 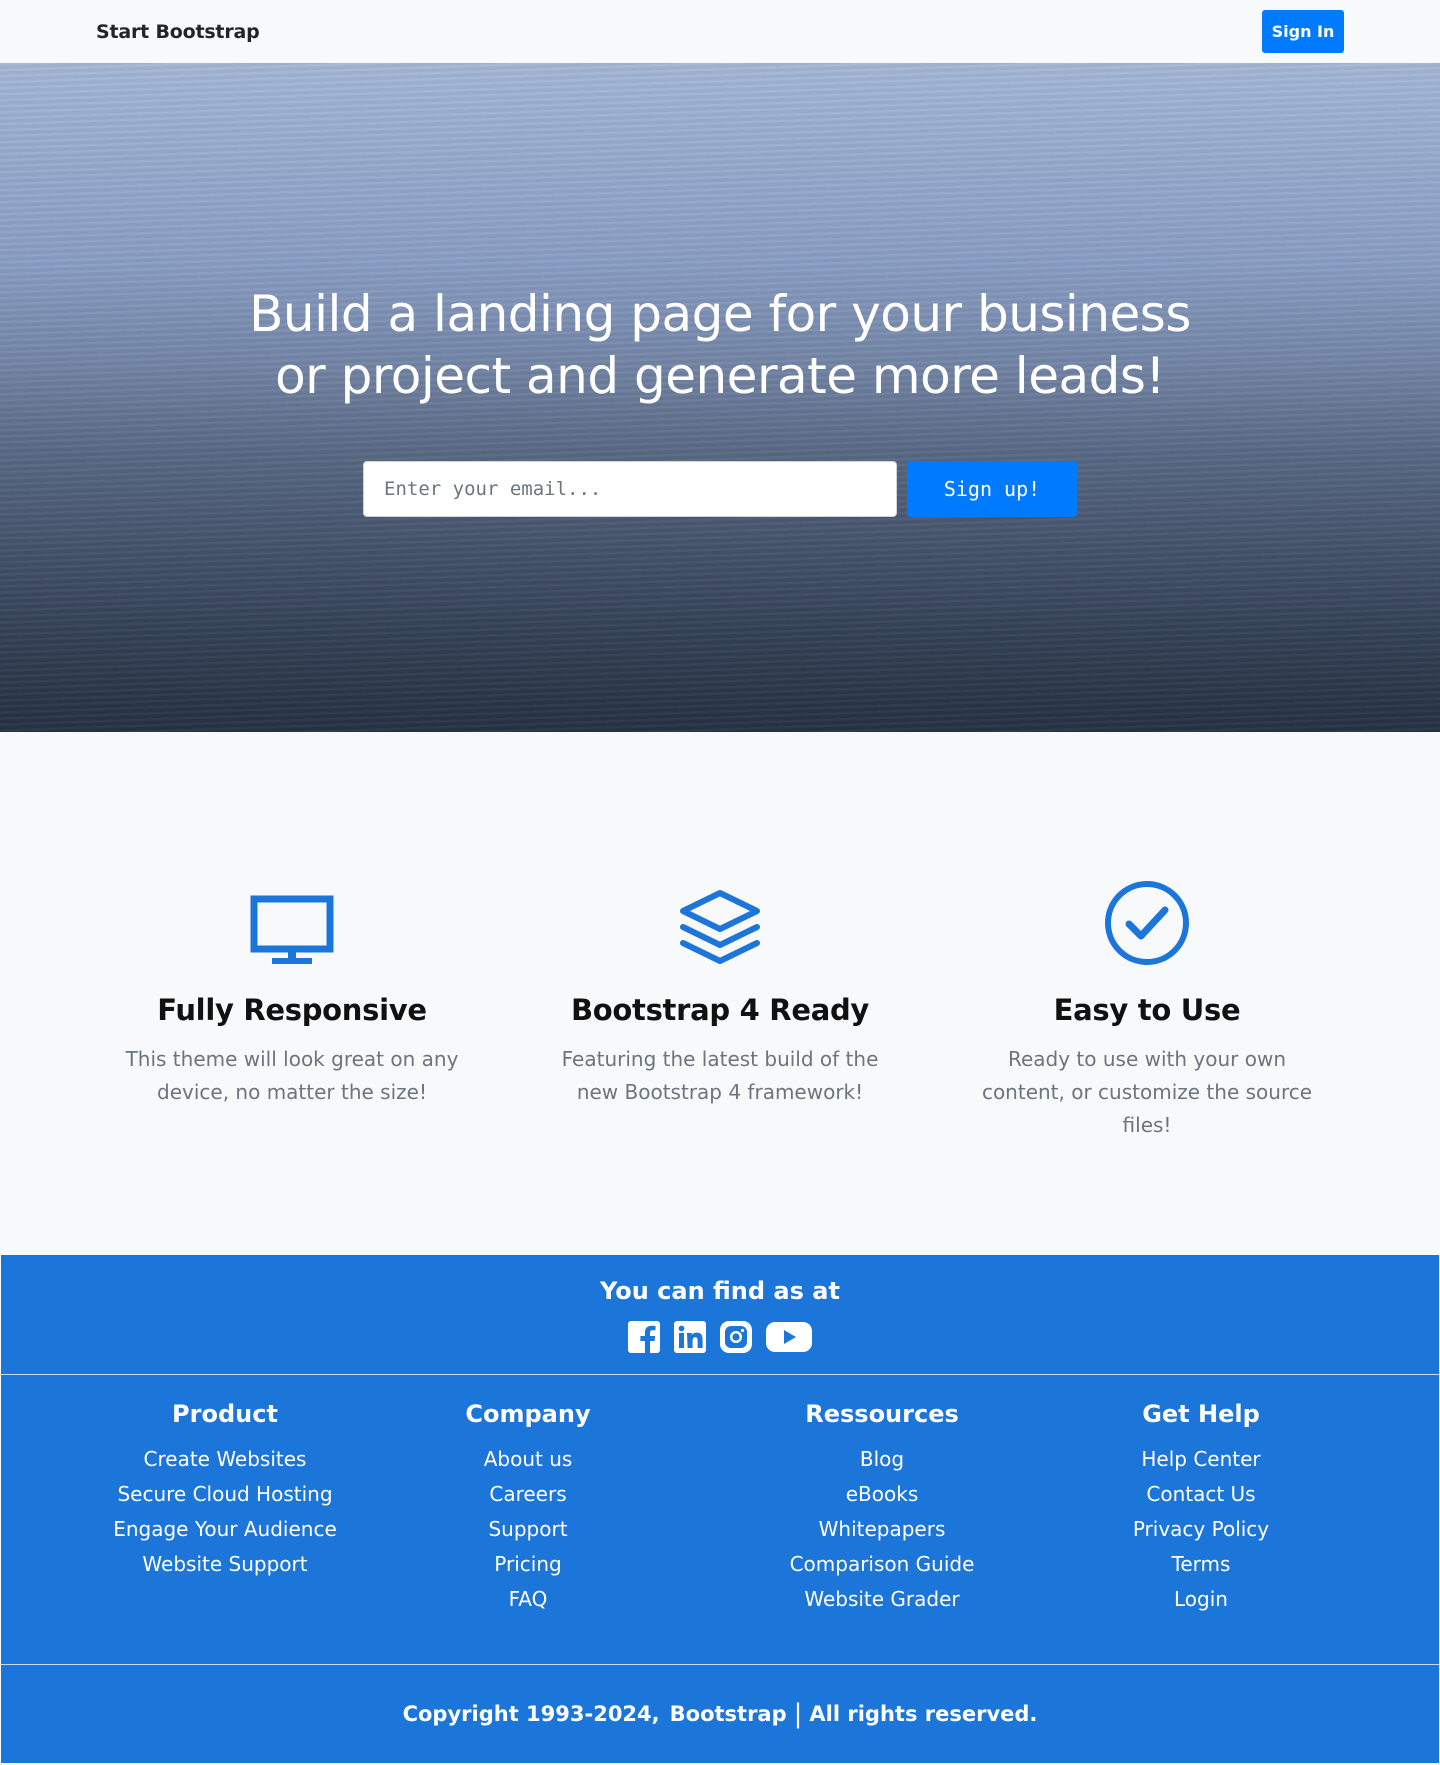 What do you see at coordinates (690, 1337) in the screenshot?
I see `linkedin-icon` at bounding box center [690, 1337].